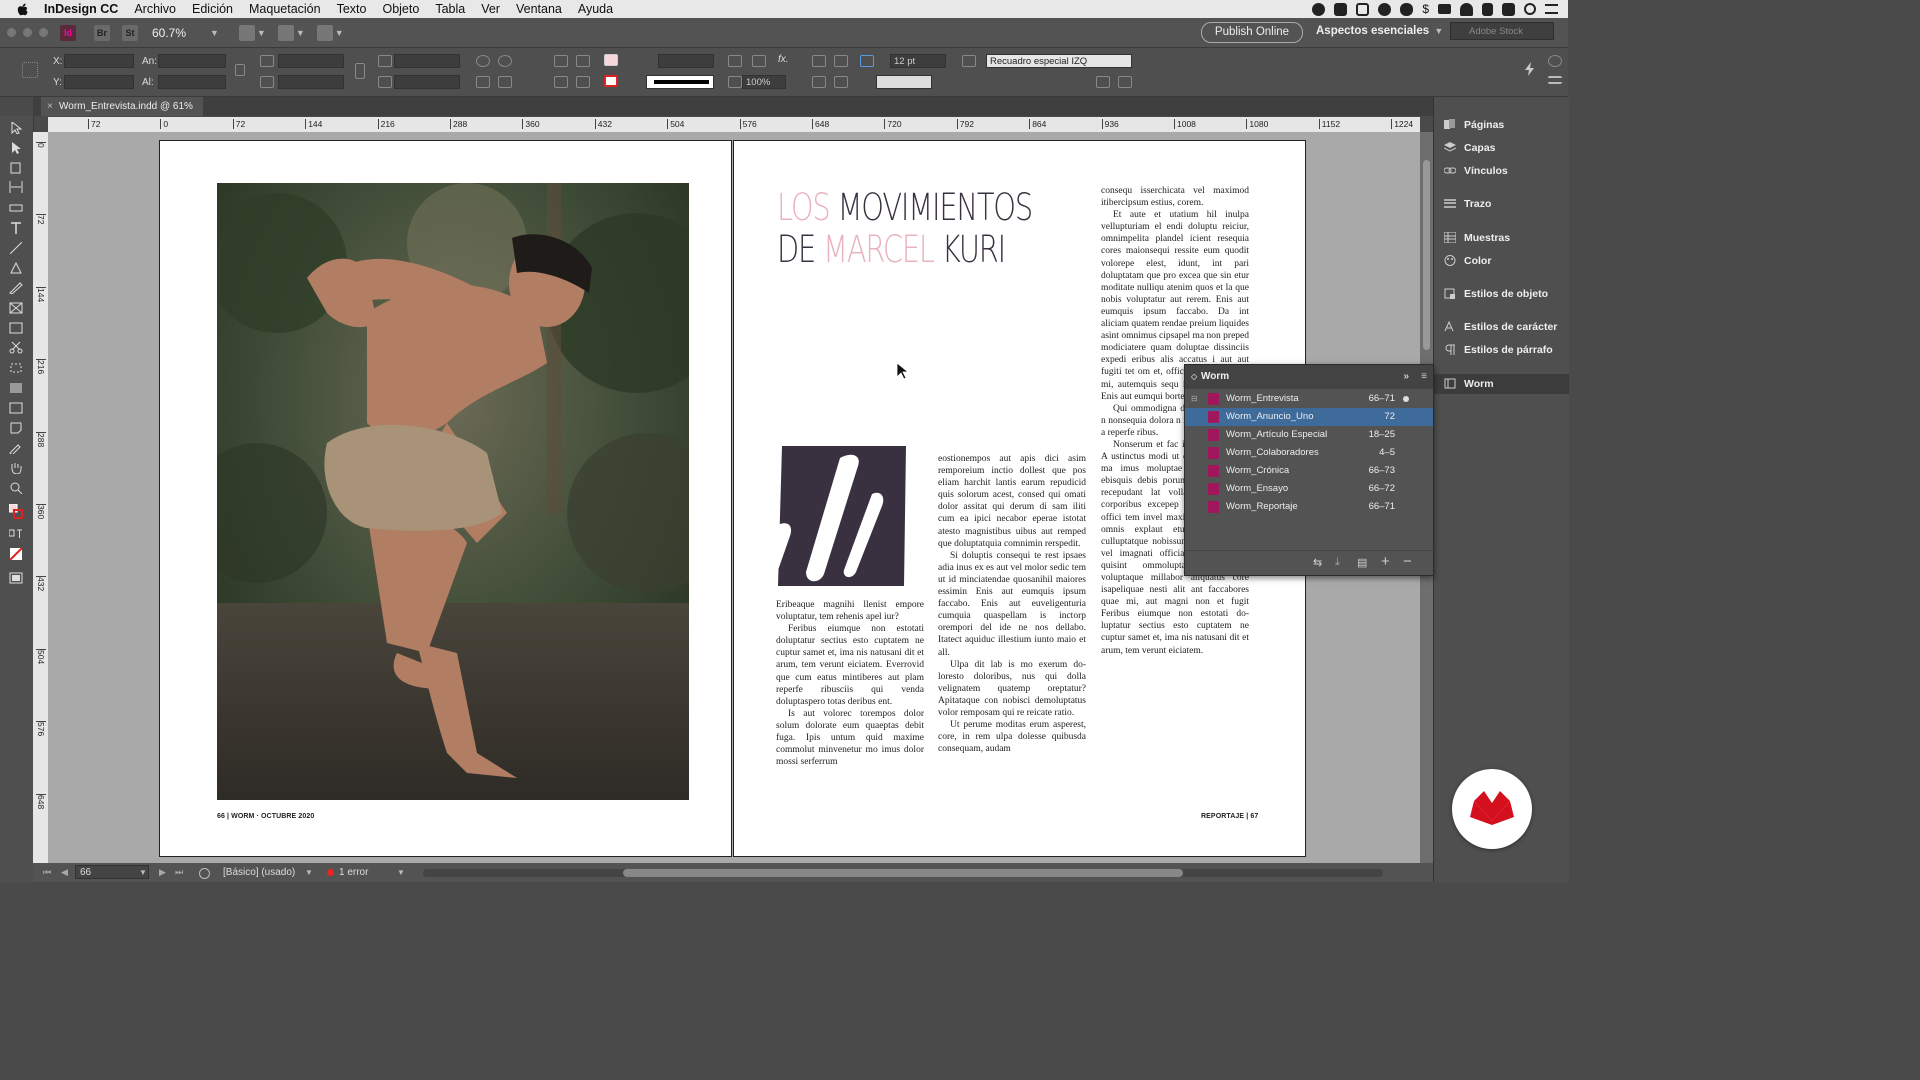 The height and width of the screenshot is (1080, 1920). I want to click on remove-document-icon: −, so click(1407, 561).